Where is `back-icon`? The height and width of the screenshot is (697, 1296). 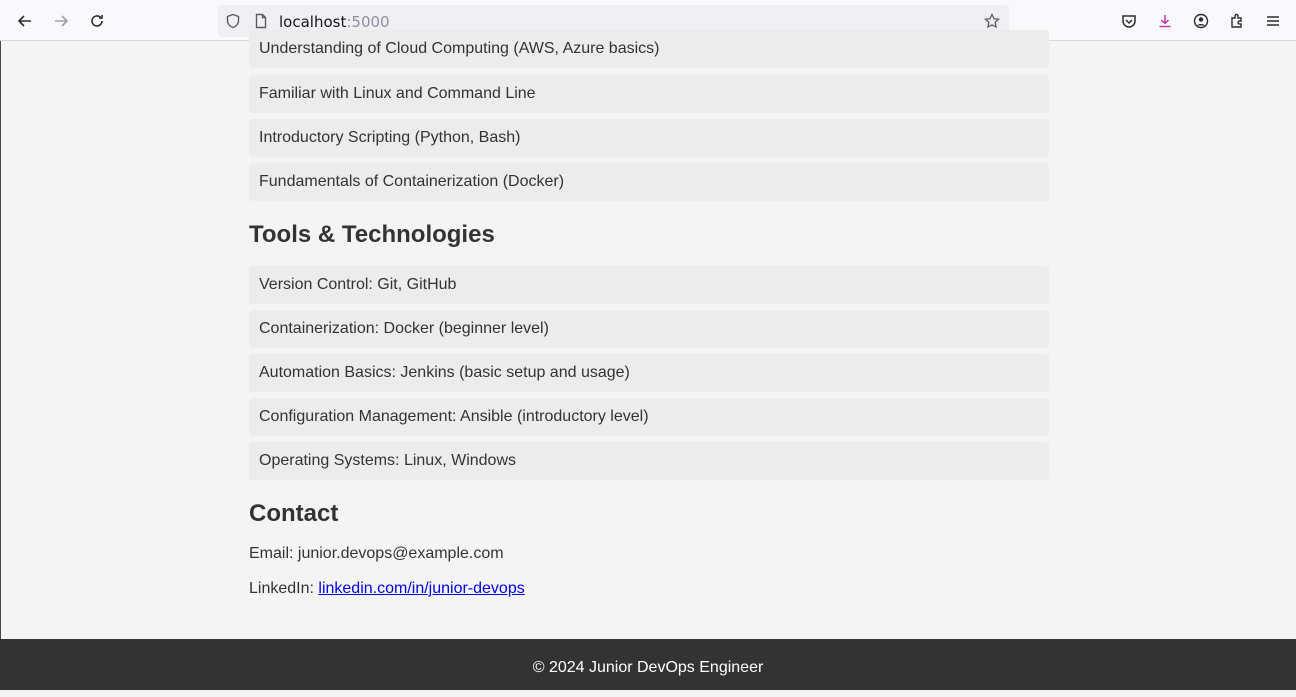
back-icon is located at coordinates (25, 21).